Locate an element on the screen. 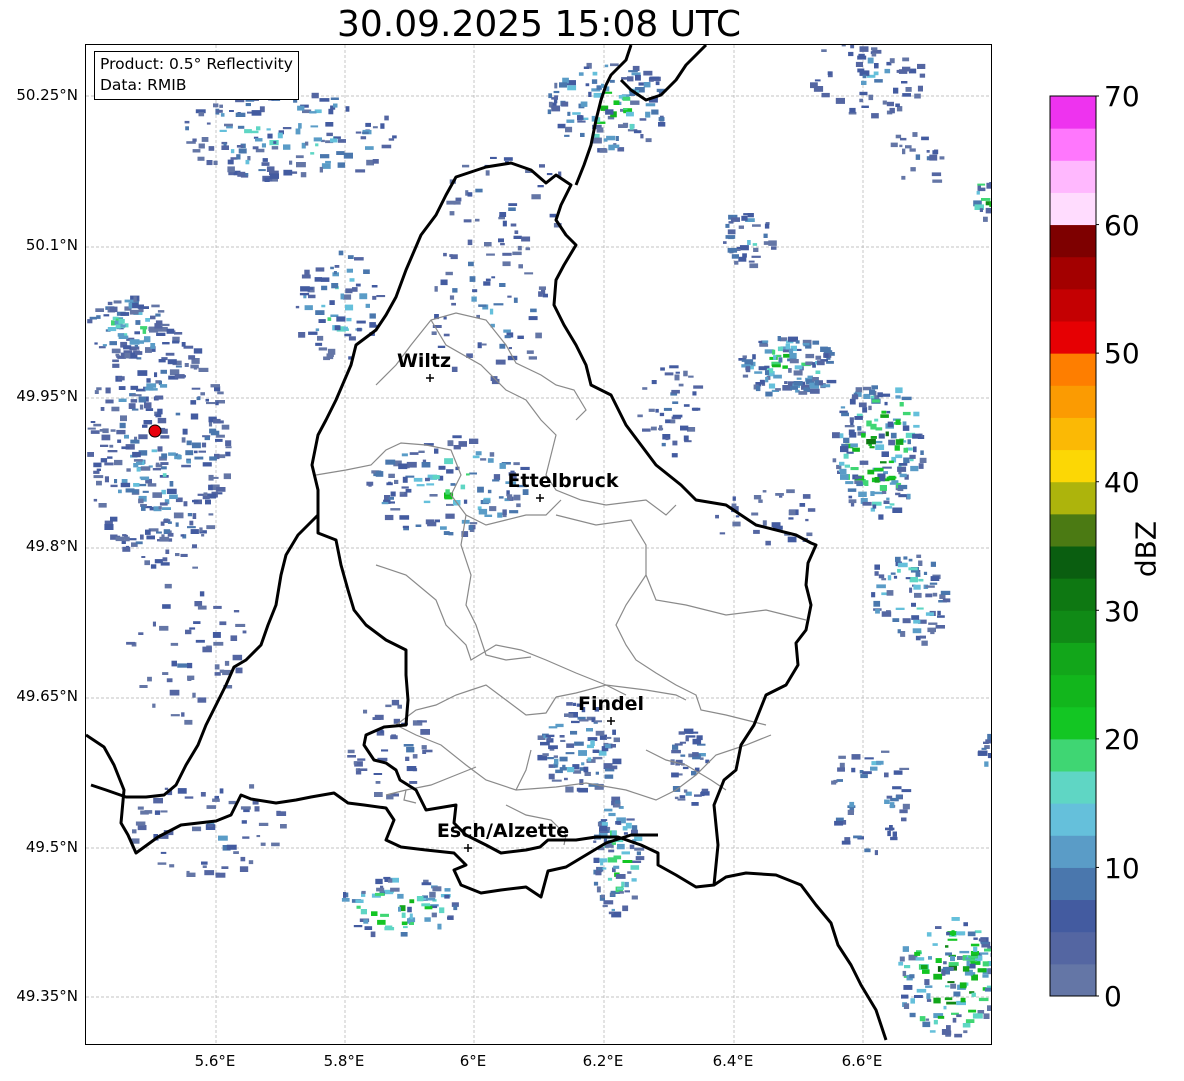 The height and width of the screenshot is (1081, 1184). lat-tick-label: 49.5°N is located at coordinates (51, 847).